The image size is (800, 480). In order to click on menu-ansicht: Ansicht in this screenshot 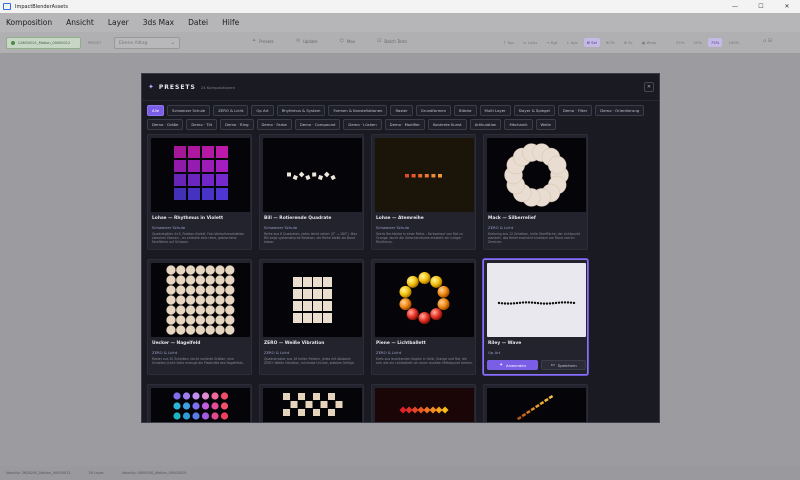, I will do `click(80, 22)`.